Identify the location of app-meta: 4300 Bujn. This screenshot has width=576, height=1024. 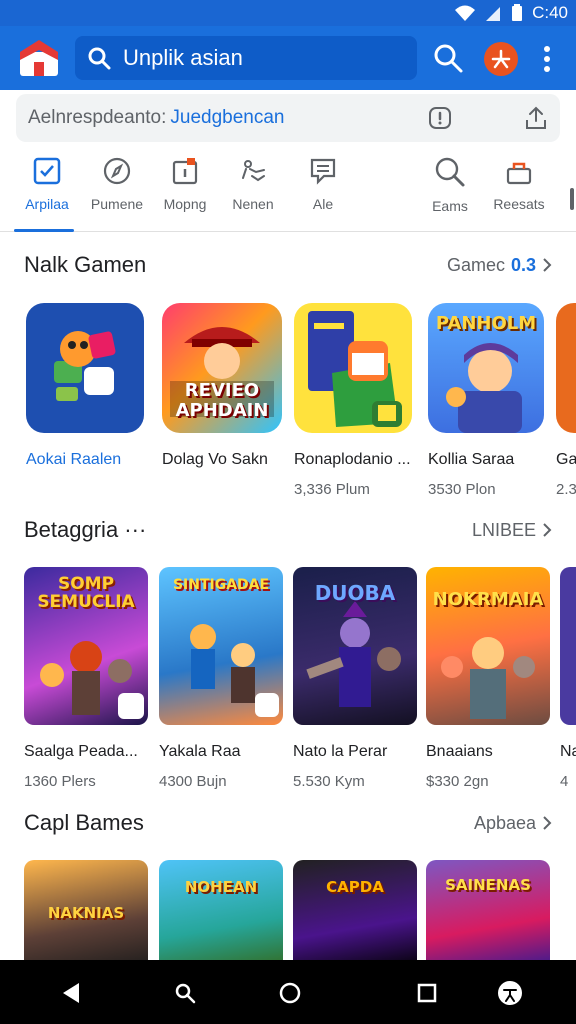
(193, 781).